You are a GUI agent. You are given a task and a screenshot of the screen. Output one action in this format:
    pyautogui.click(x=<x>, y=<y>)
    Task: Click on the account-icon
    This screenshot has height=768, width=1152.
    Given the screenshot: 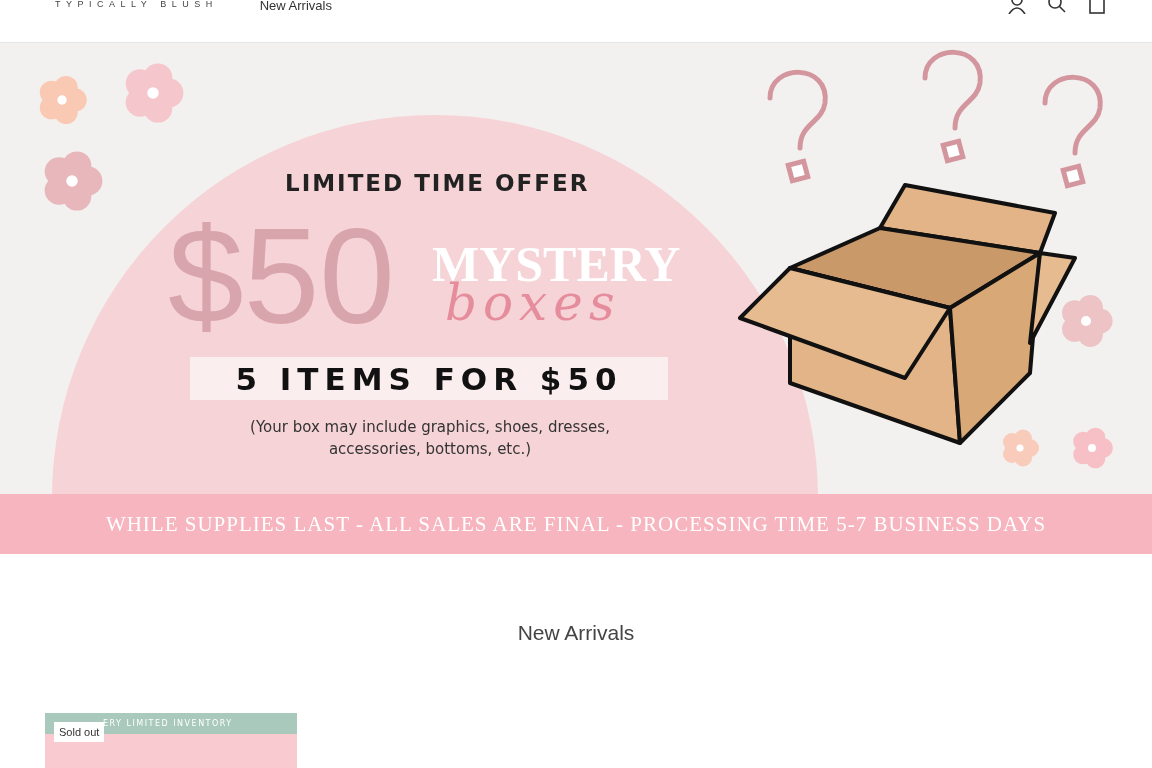 What is the action you would take?
    pyautogui.click(x=1017, y=7)
    